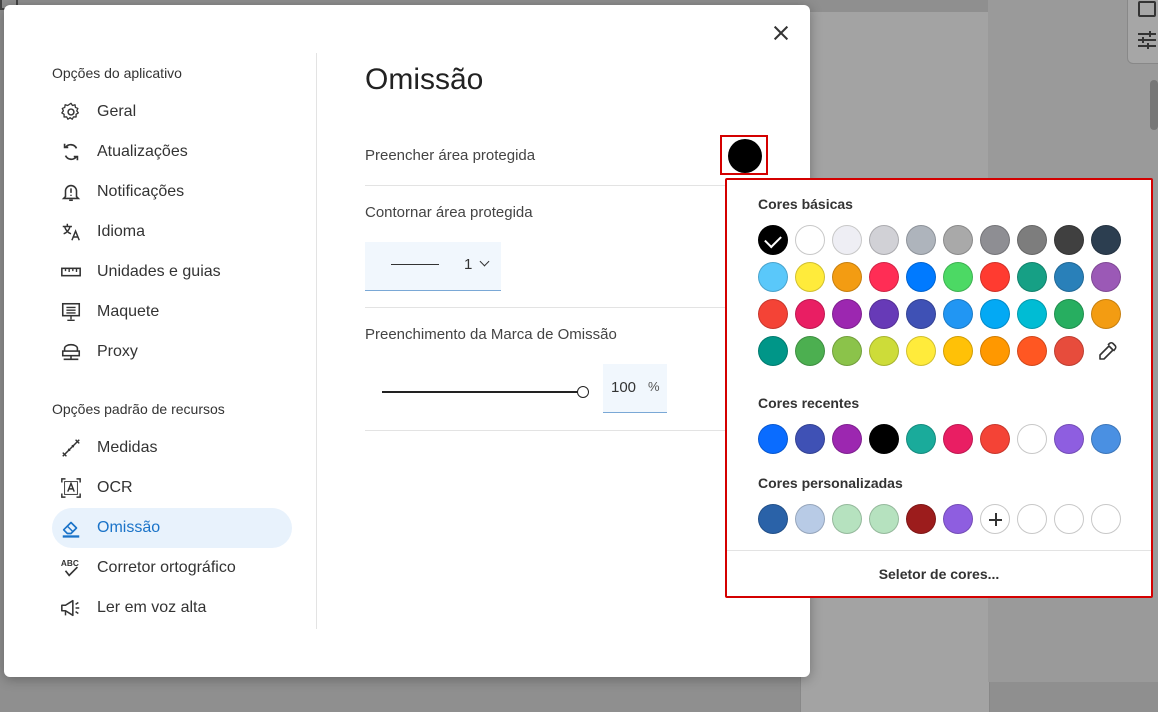  Describe the element at coordinates (172, 608) in the screenshot. I see `sidebar-item-ler-voz-alta: Ler em voz alta` at that location.